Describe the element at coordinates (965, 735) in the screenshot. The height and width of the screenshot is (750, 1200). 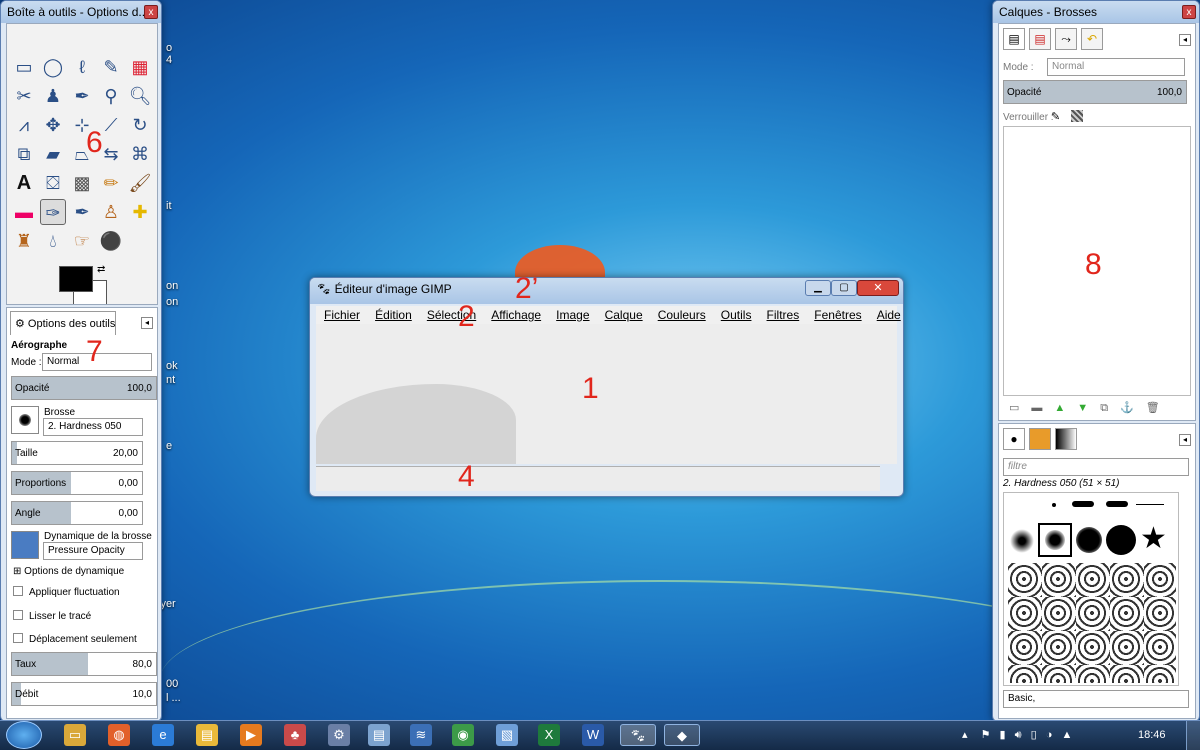
I see `tray-expand-icon: ▴` at that location.